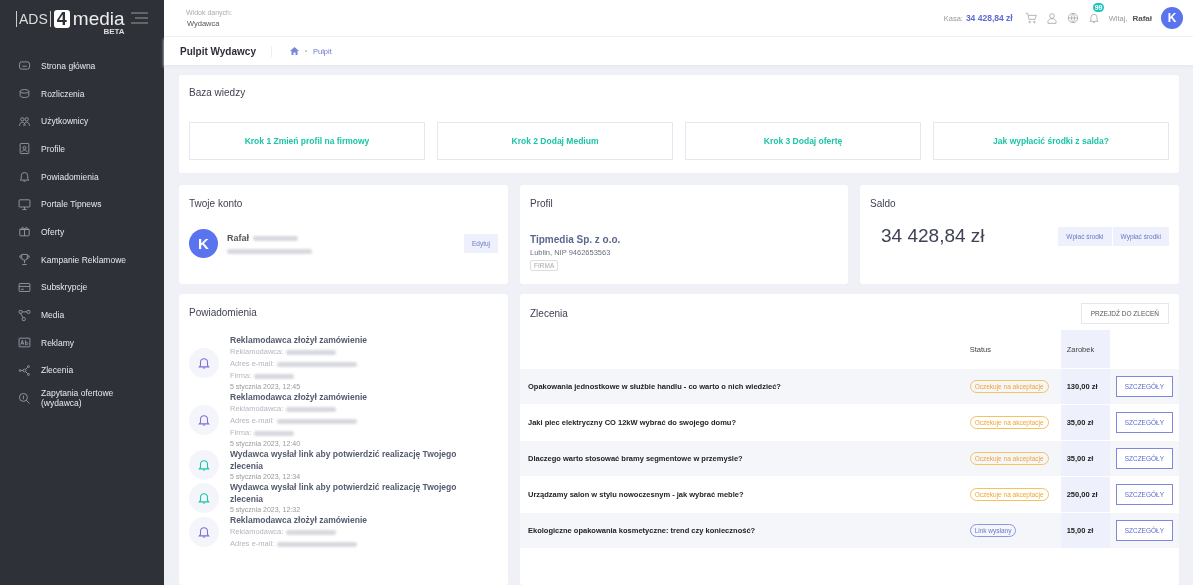  Describe the element at coordinates (139, 18) in the screenshot. I see `menu-icon` at that location.